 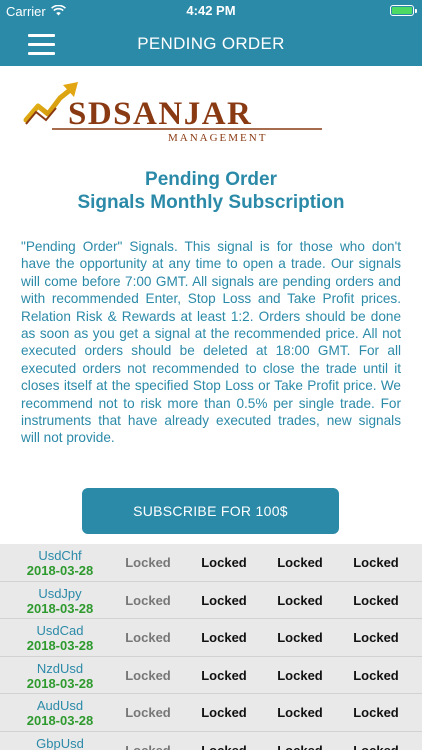 What do you see at coordinates (211, 741) in the screenshot?
I see `signal-row: GbpUsd Locked Locked Locked Locked` at bounding box center [211, 741].